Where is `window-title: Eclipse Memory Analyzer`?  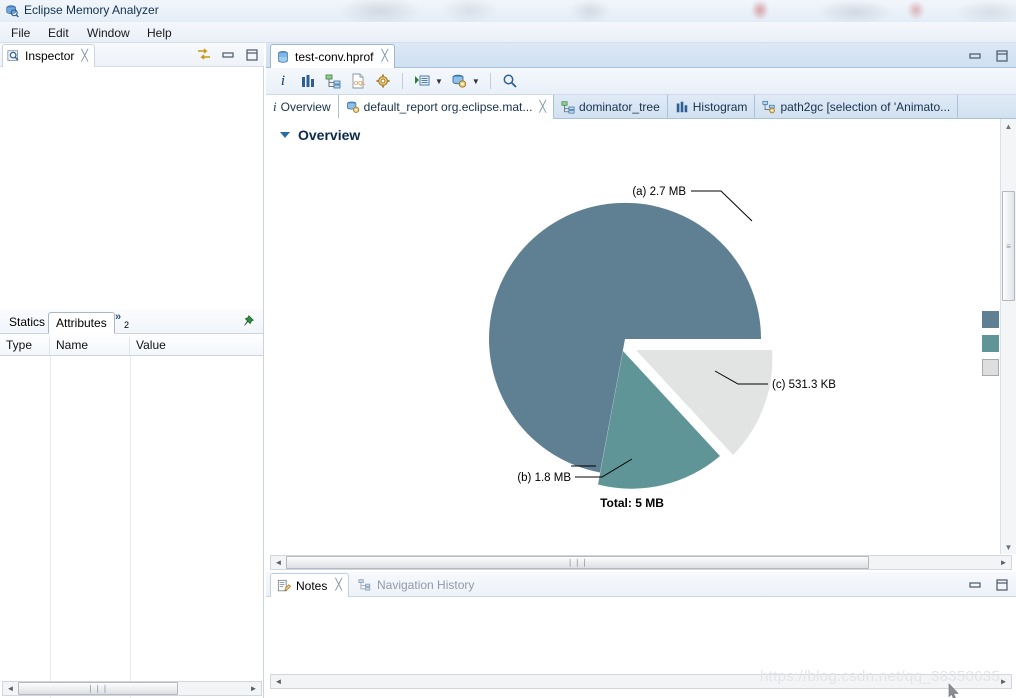
window-title: Eclipse Memory Analyzer is located at coordinates (91, 10).